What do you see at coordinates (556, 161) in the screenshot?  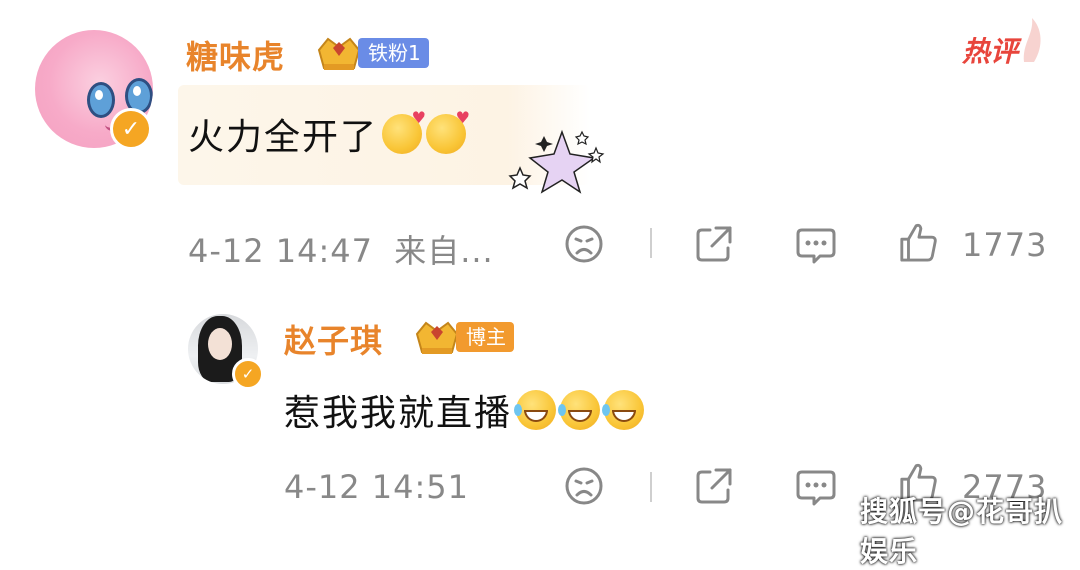 I see `sparkle-stars-icon` at bounding box center [556, 161].